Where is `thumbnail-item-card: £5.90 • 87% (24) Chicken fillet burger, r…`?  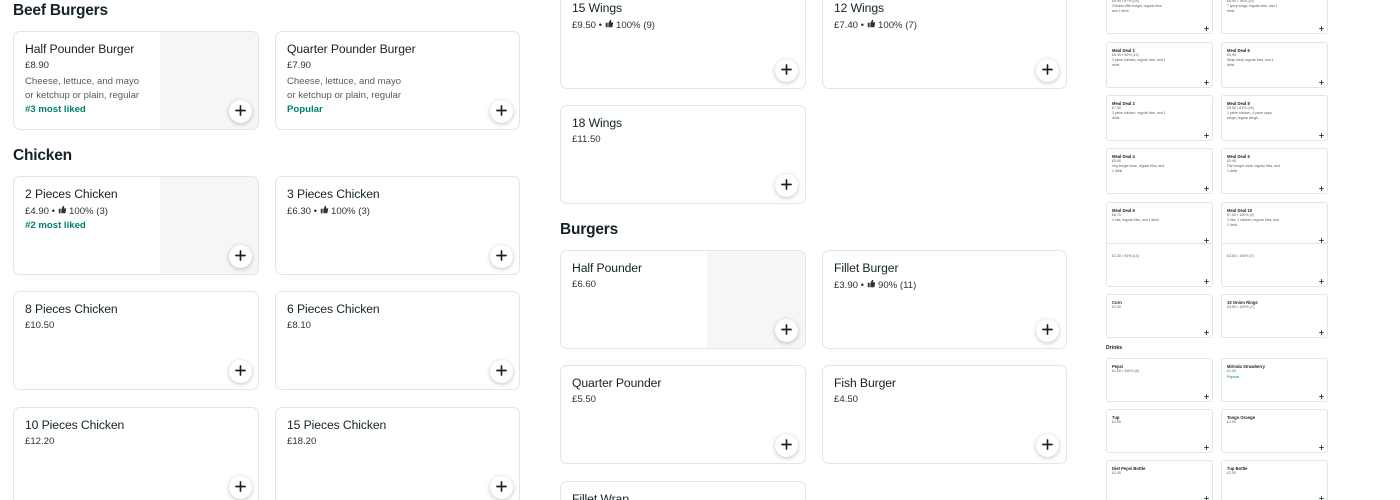
thumbnail-item-card: £5.90 • 87% (24) Chicken fillet burger, r… is located at coordinates (1159, 17).